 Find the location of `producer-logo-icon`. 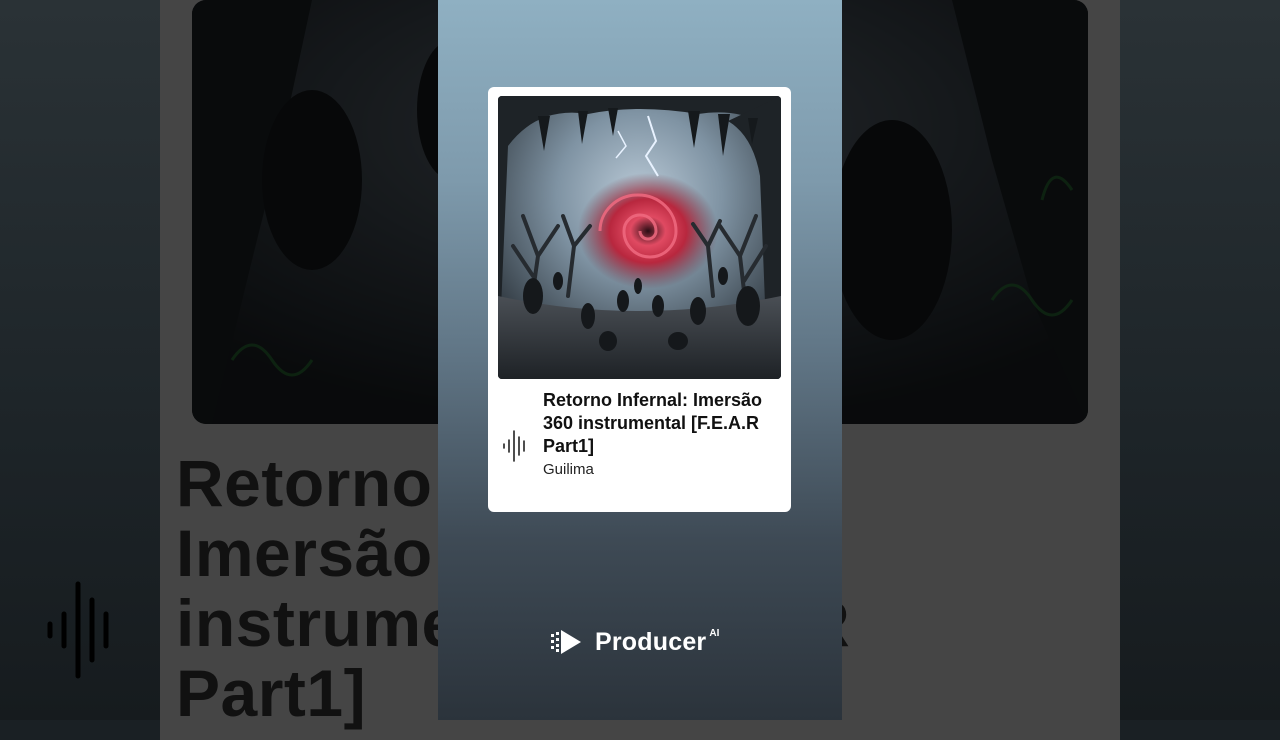

producer-logo-icon is located at coordinates (566, 642).